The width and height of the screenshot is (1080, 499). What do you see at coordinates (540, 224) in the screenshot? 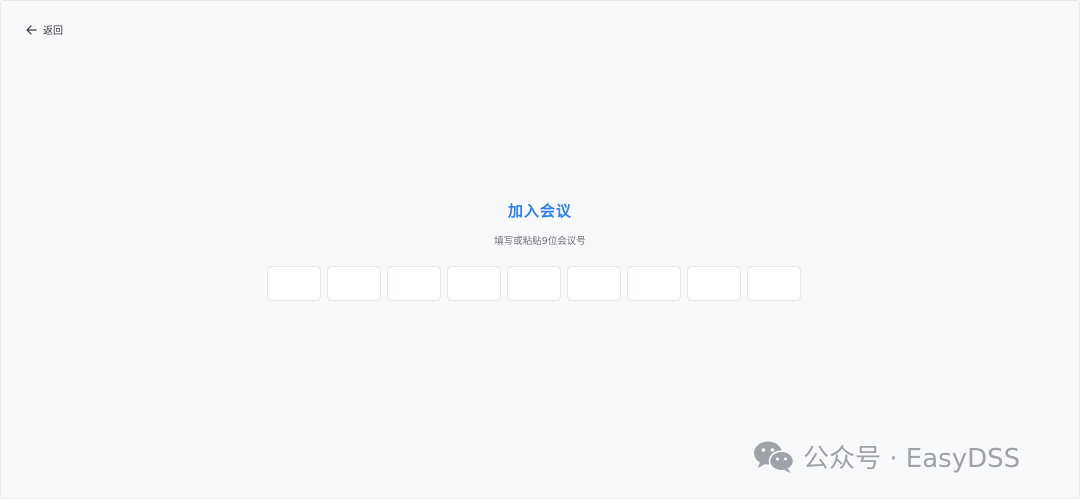
I see `join-meeting-header: 加入会议 填写或粘贴9位会议号` at bounding box center [540, 224].